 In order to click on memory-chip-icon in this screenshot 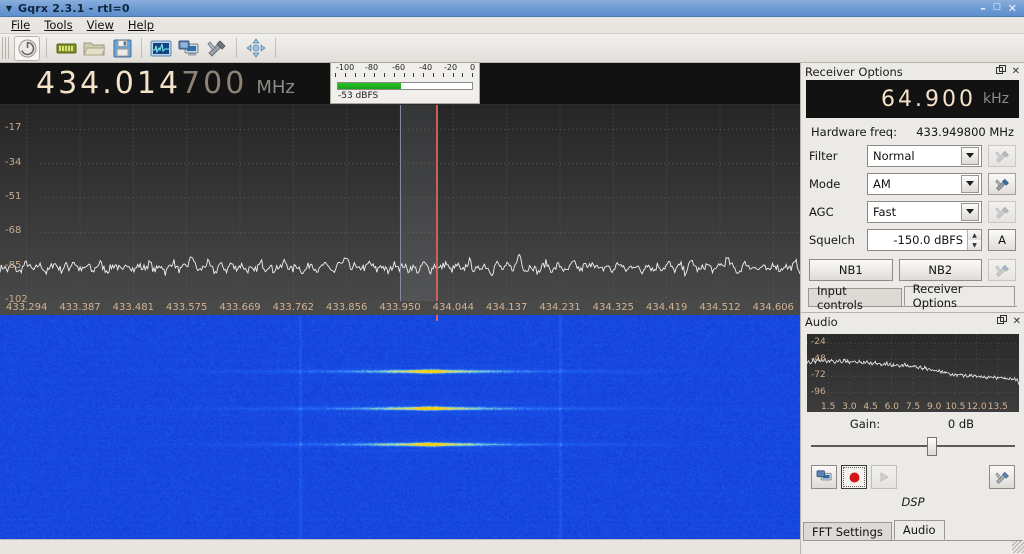, I will do `click(66, 48)`.